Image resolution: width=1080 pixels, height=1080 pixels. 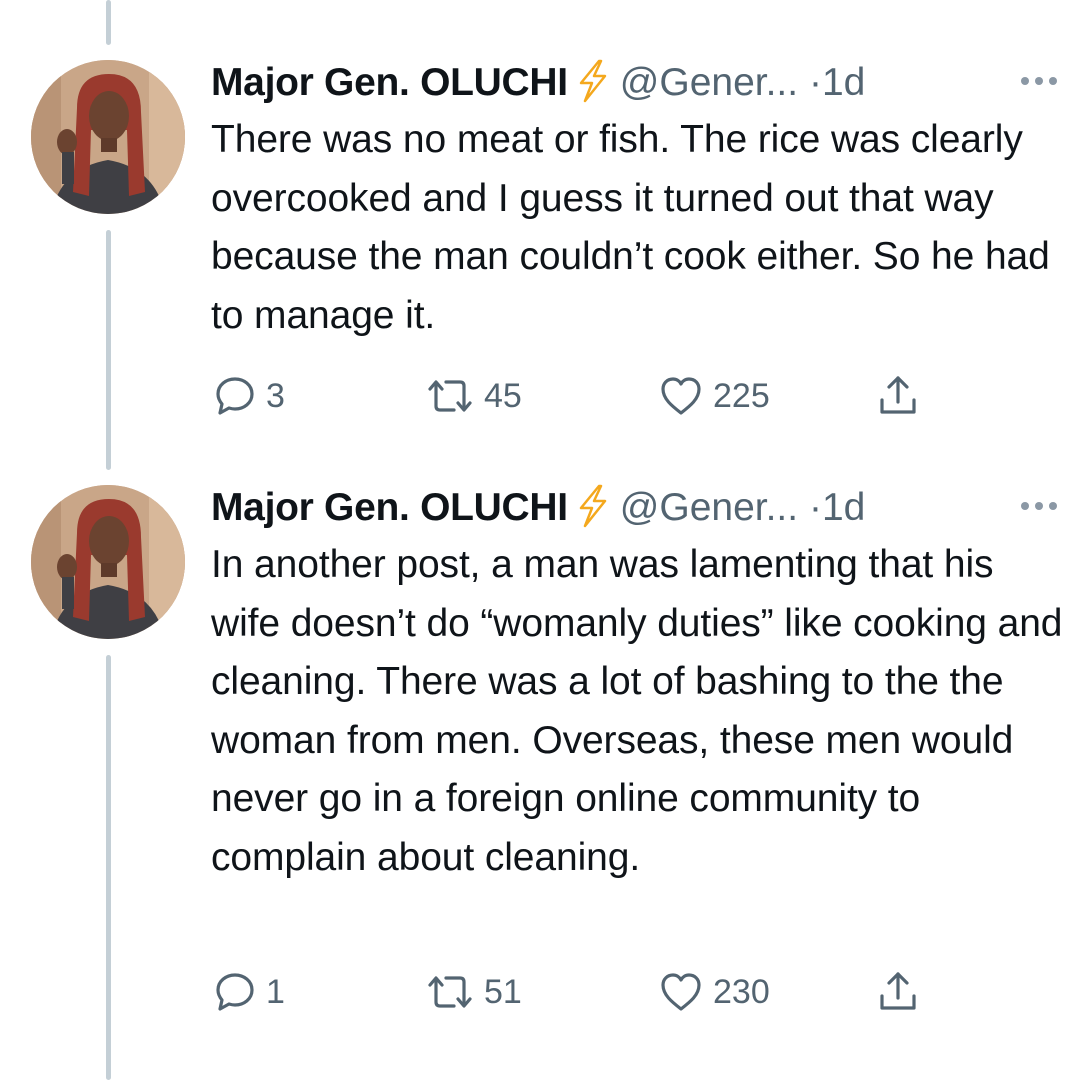 What do you see at coordinates (741, 395) in the screenshot?
I see `like-count: 225` at bounding box center [741, 395].